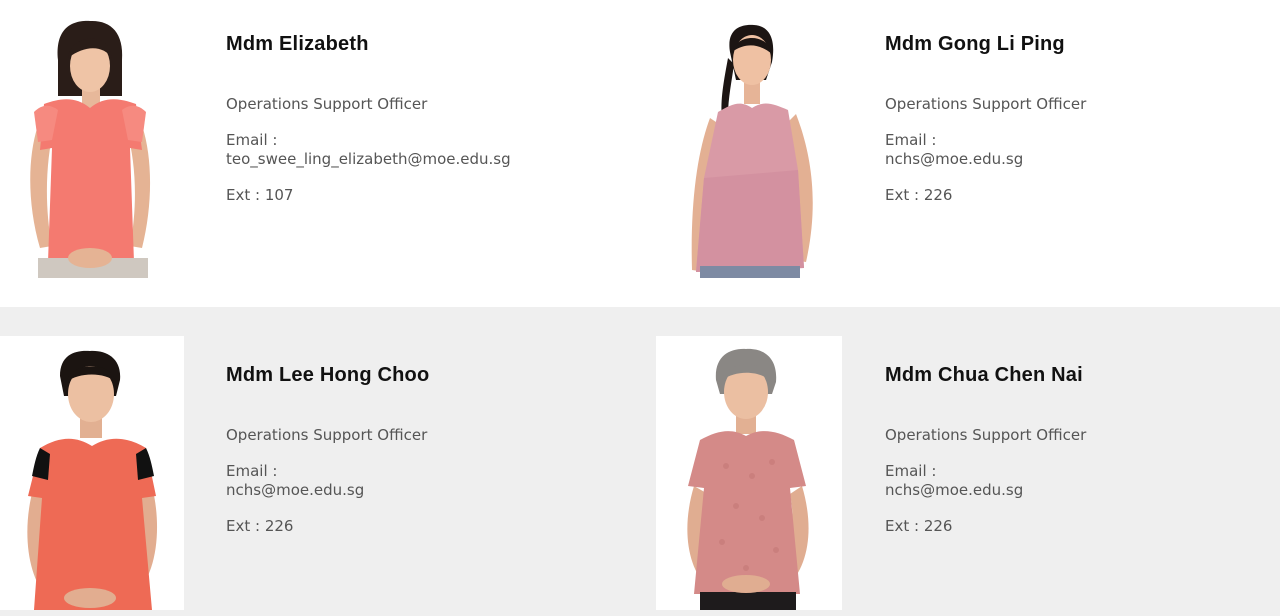  I want to click on staff-name: Mdm Elizabeth, so click(297, 44).